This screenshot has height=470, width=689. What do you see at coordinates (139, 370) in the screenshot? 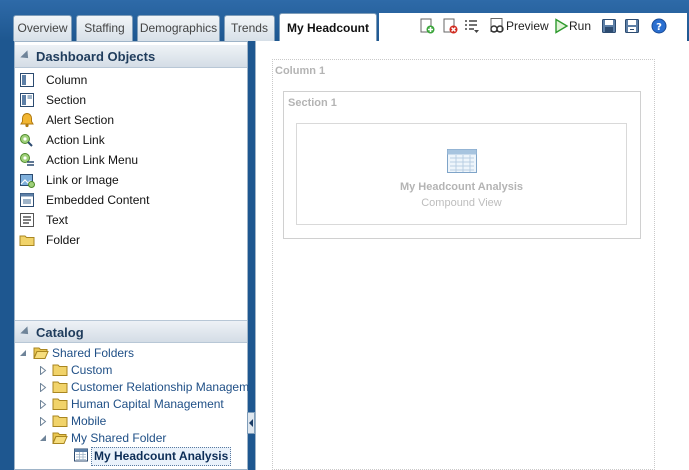
I see `catalog-folder-custom: Custom` at bounding box center [139, 370].